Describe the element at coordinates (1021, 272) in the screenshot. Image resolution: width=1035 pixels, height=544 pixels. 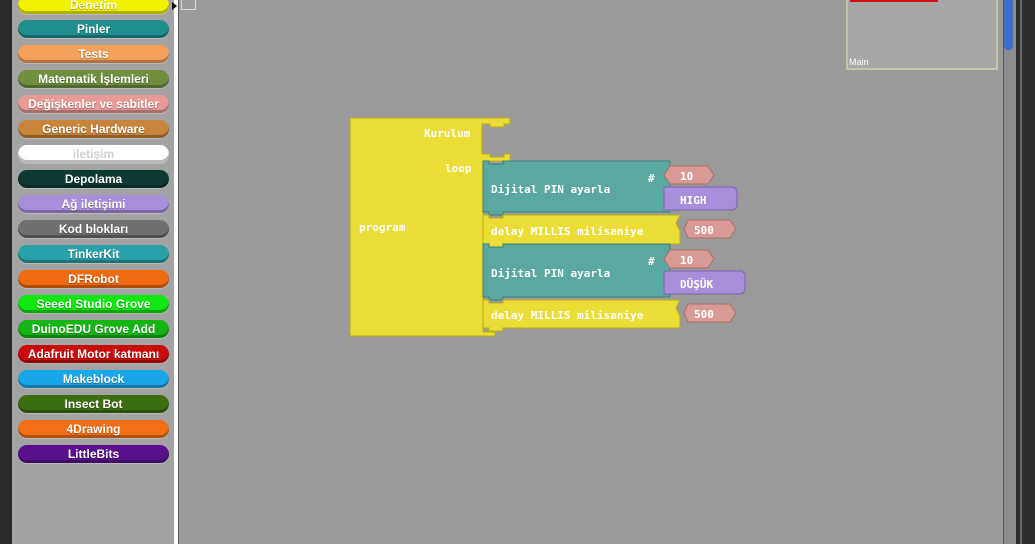
I see `right-edge-bar` at that location.